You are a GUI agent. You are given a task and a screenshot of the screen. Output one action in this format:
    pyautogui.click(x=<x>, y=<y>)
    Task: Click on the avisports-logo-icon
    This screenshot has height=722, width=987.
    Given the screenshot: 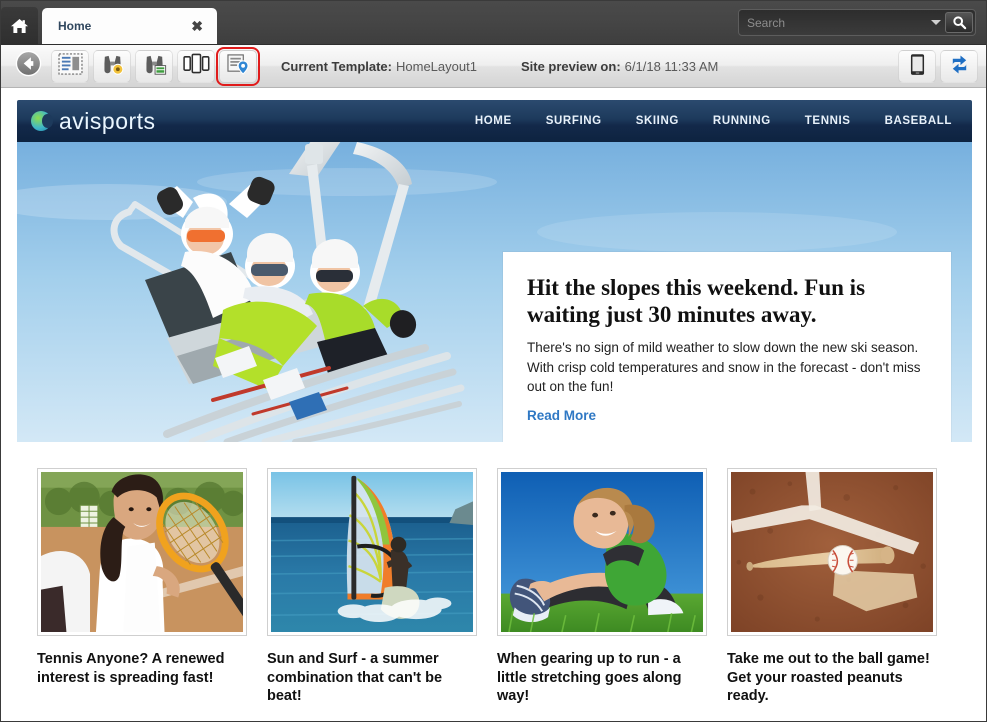 What is the action you would take?
    pyautogui.click(x=42, y=121)
    